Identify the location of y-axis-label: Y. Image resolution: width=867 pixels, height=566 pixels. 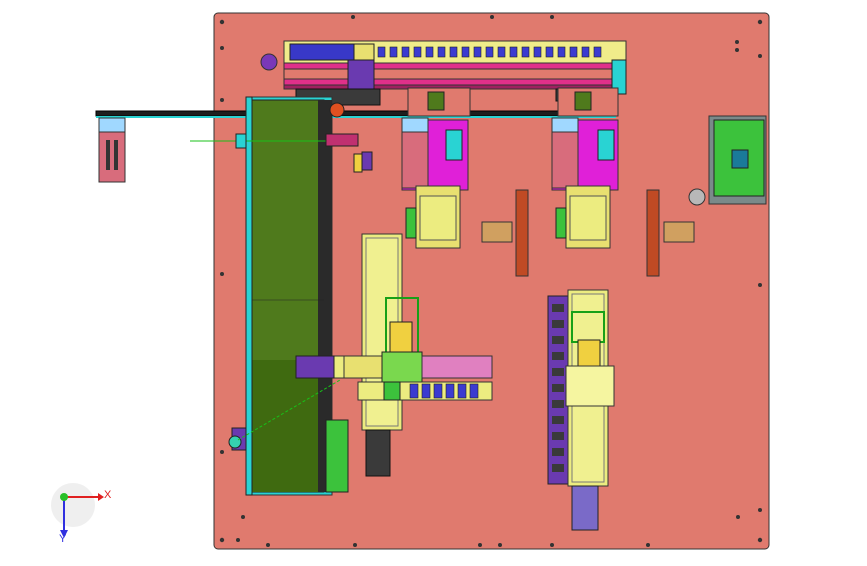
(63, 539).